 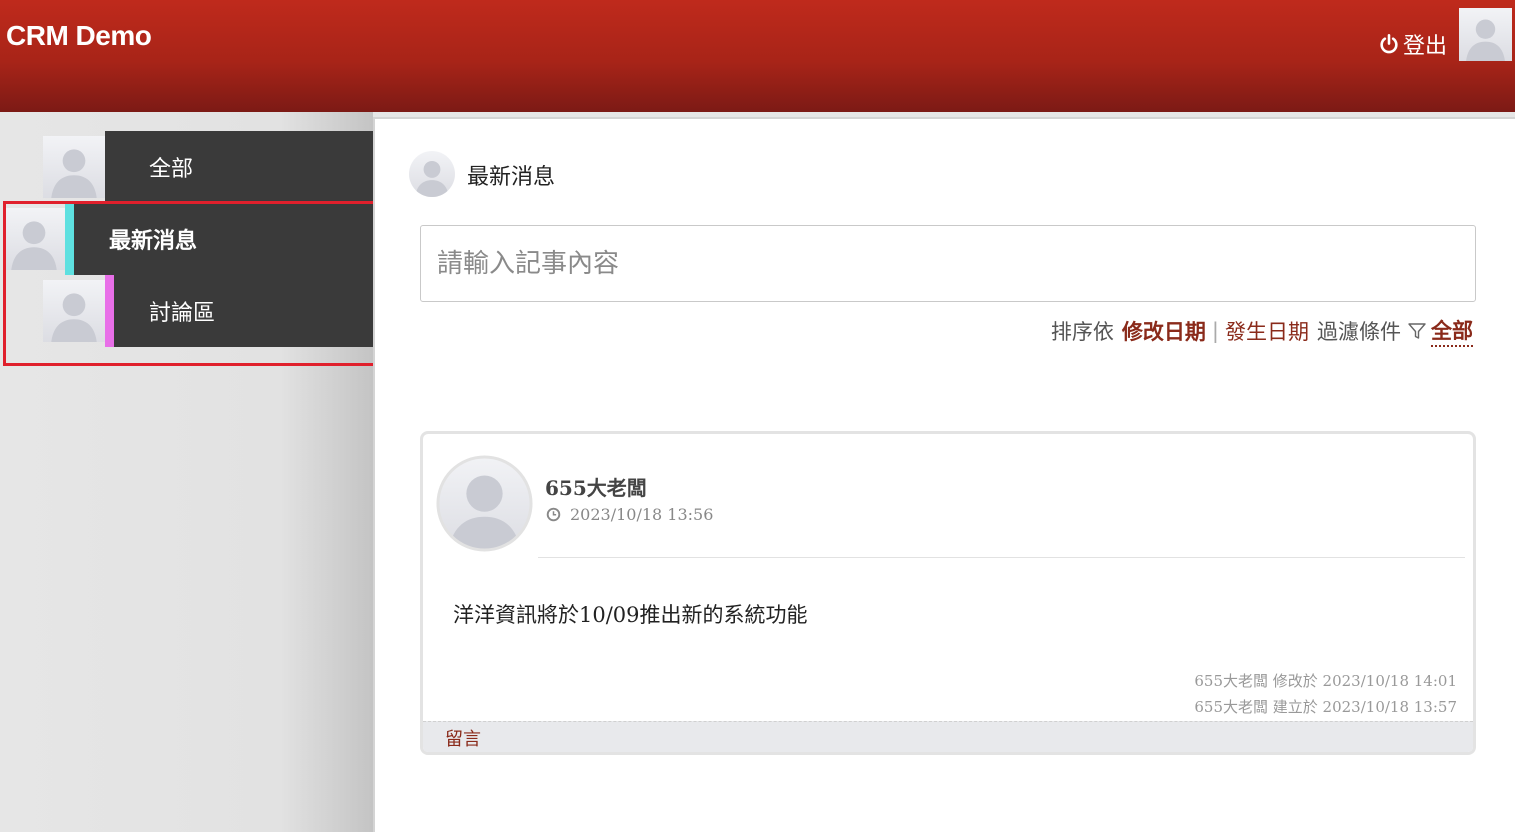 What do you see at coordinates (1359, 332) in the screenshot?
I see `filter-label: 過濾條件` at bounding box center [1359, 332].